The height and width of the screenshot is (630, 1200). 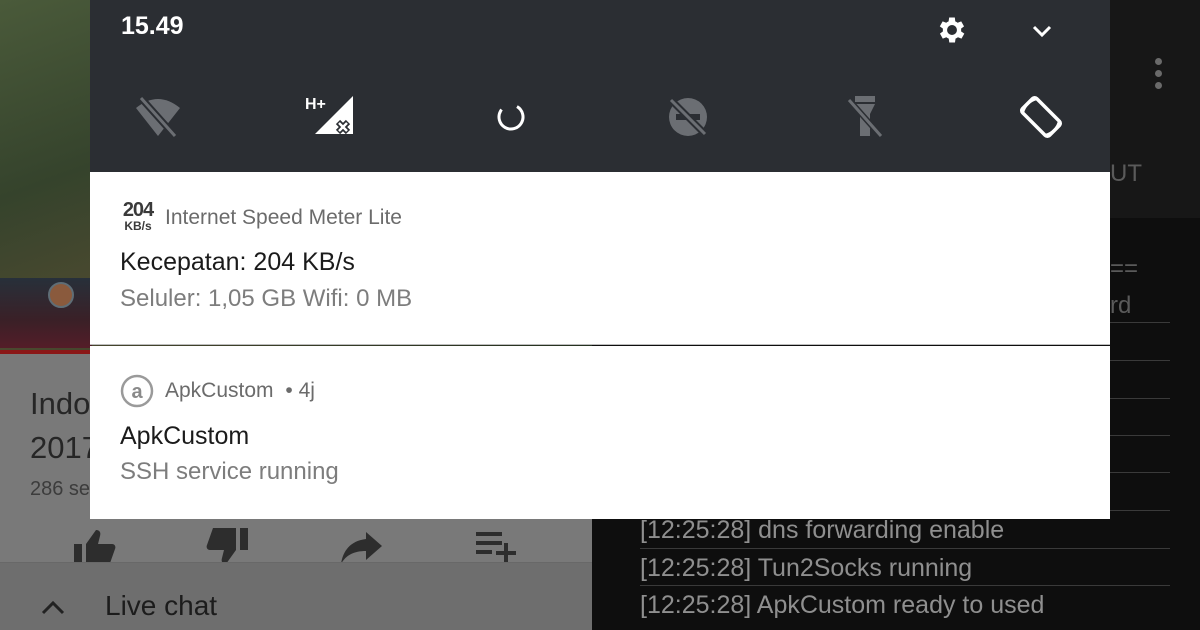 What do you see at coordinates (237, 262) in the screenshot?
I see `notification-title: Kecepatan: 204 KB/s` at bounding box center [237, 262].